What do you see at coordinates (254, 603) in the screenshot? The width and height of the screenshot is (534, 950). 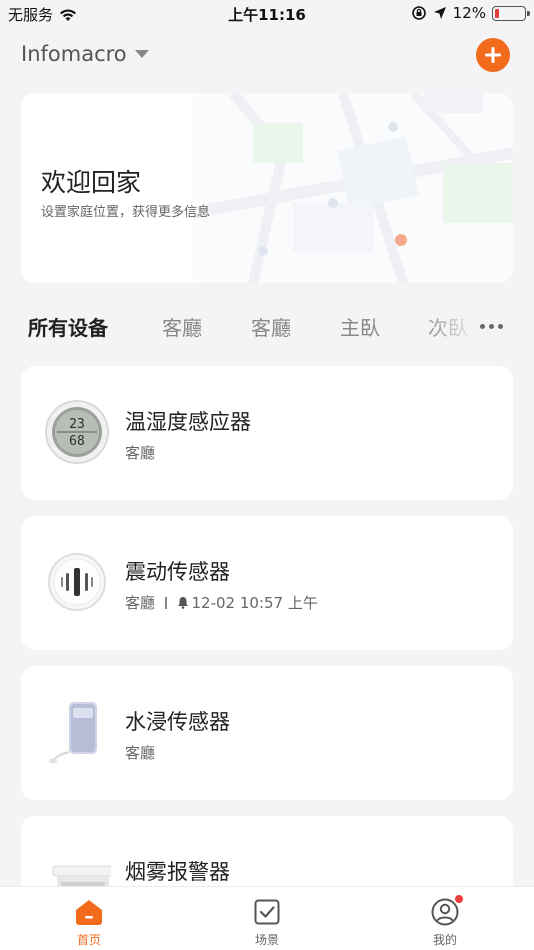 I see `event-time: 12-02 10:57 上午` at bounding box center [254, 603].